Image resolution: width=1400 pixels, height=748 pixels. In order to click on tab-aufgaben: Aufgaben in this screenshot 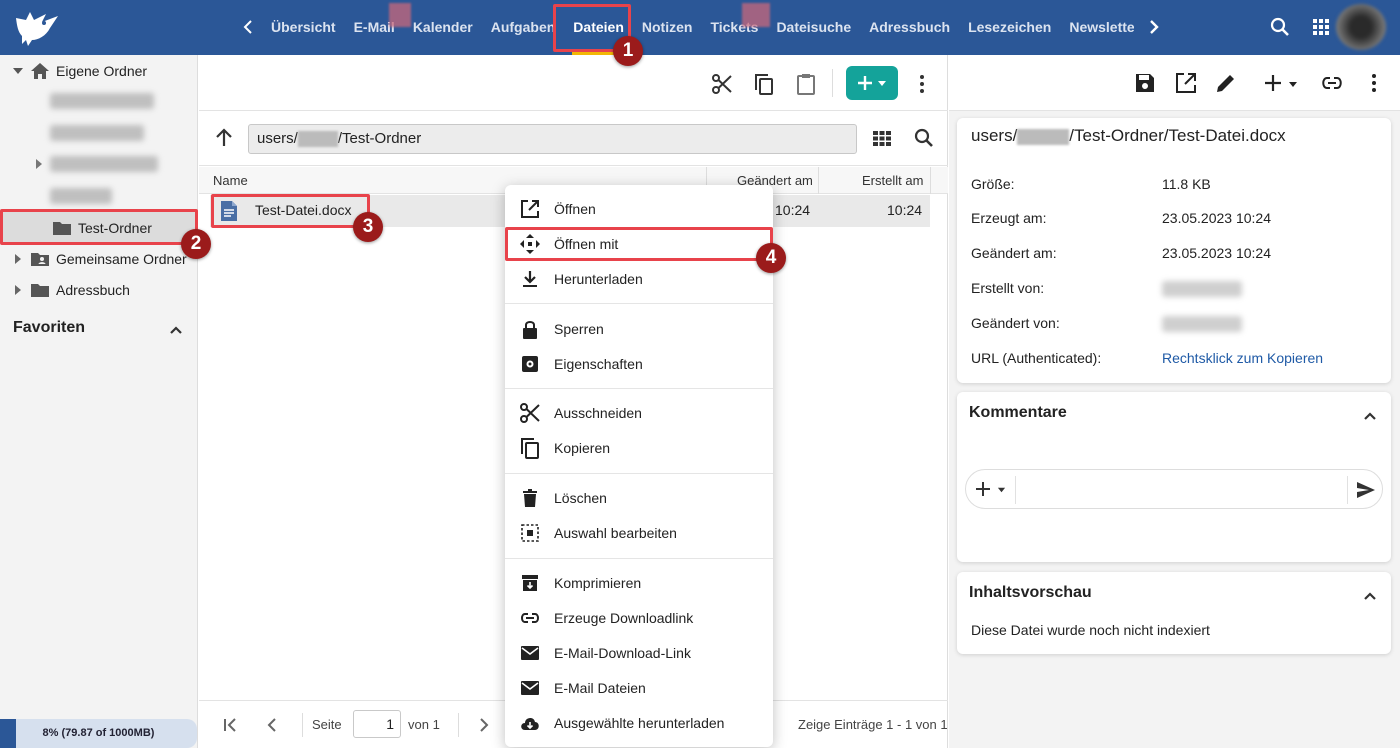, I will do `click(523, 27)`.